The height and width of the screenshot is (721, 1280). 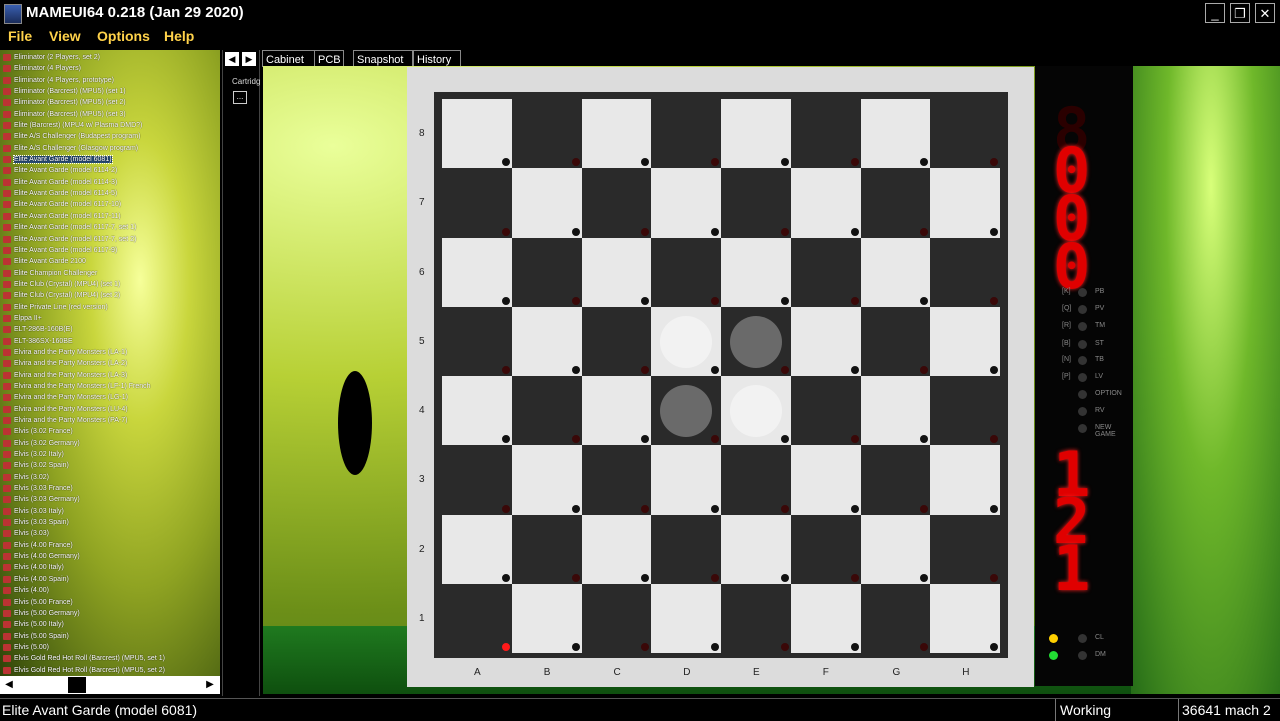 What do you see at coordinates (965, 618) in the screenshot?
I see `square-h1` at bounding box center [965, 618].